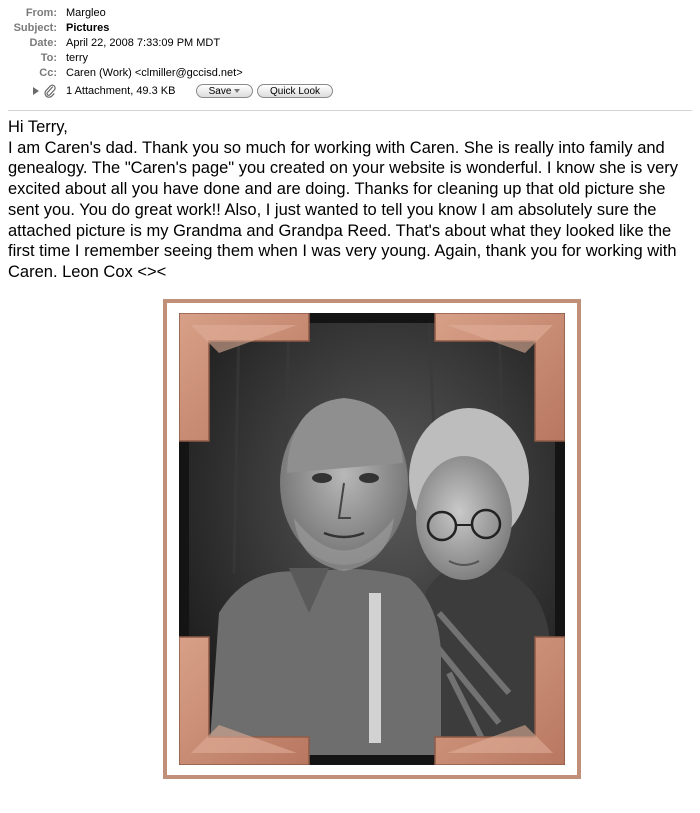 The image size is (700, 813). I want to click on quick-look-button: Quick Look, so click(295, 91).